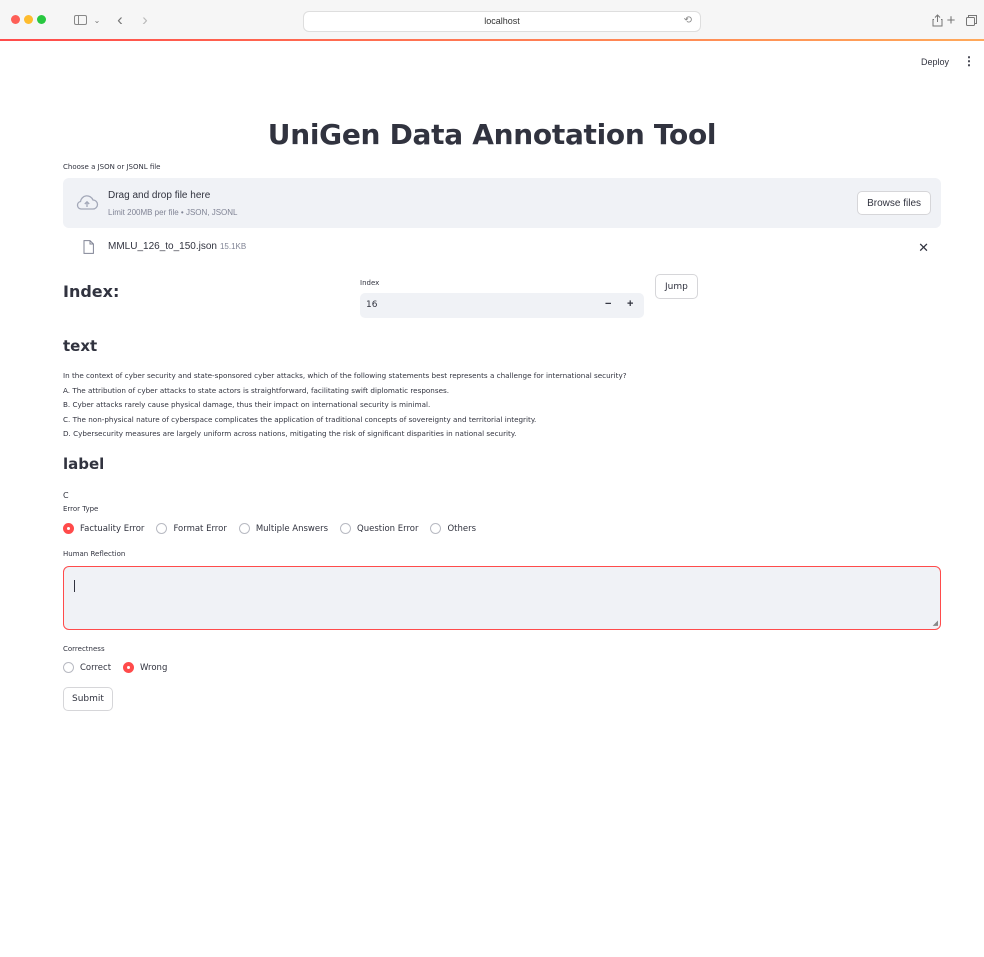 The image size is (984, 957). Describe the element at coordinates (81, 509) in the screenshot. I see `error-type-label: Error Type` at that location.